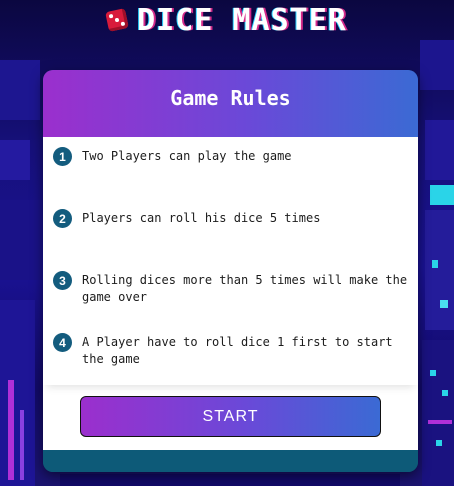 Image resolution: width=454 pixels, height=486 pixels. What do you see at coordinates (230, 168) in the screenshot?
I see `rule-item: 1 Two Players can play the game` at bounding box center [230, 168].